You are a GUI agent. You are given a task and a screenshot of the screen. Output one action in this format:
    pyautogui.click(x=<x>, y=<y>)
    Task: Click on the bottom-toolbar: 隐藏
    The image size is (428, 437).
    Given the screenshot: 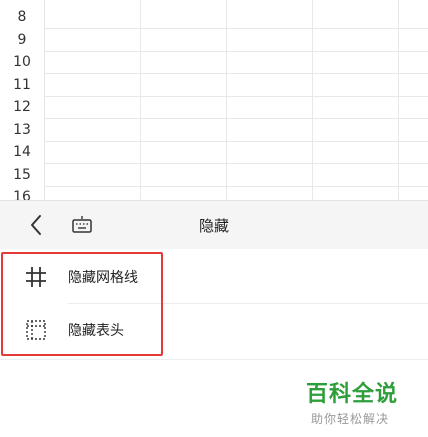 What is the action you would take?
    pyautogui.click(x=214, y=225)
    